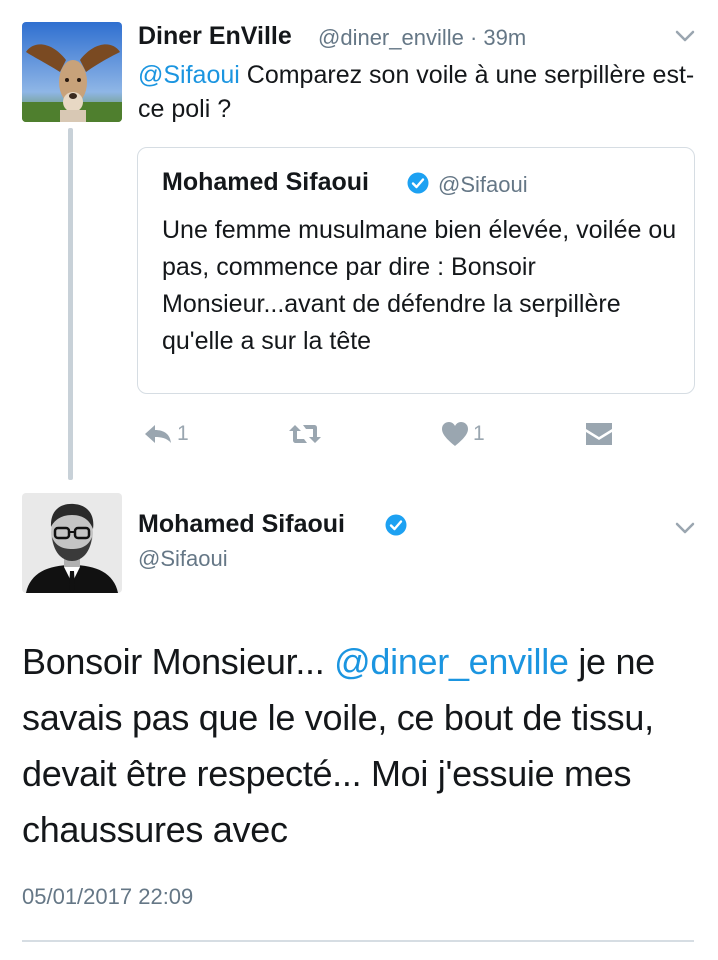 The height and width of the screenshot is (960, 718). What do you see at coordinates (70, 304) in the screenshot?
I see `thread-line` at bounding box center [70, 304].